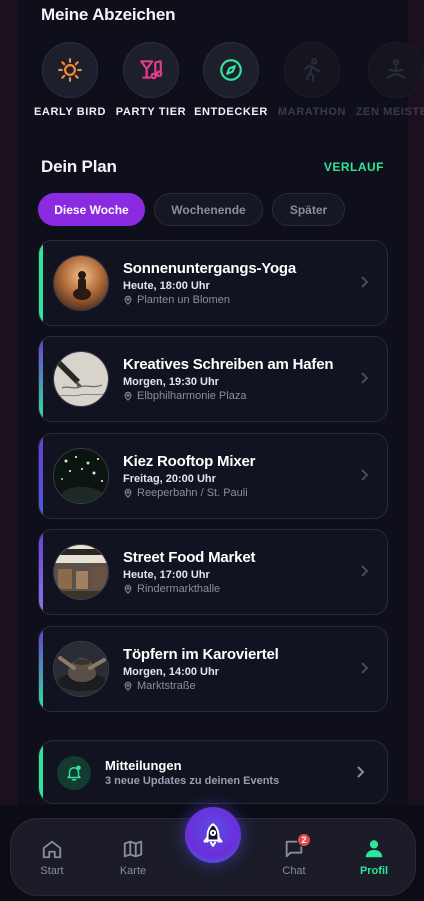 The image size is (424, 901). I want to click on event-title: Street Food Market, so click(189, 557).